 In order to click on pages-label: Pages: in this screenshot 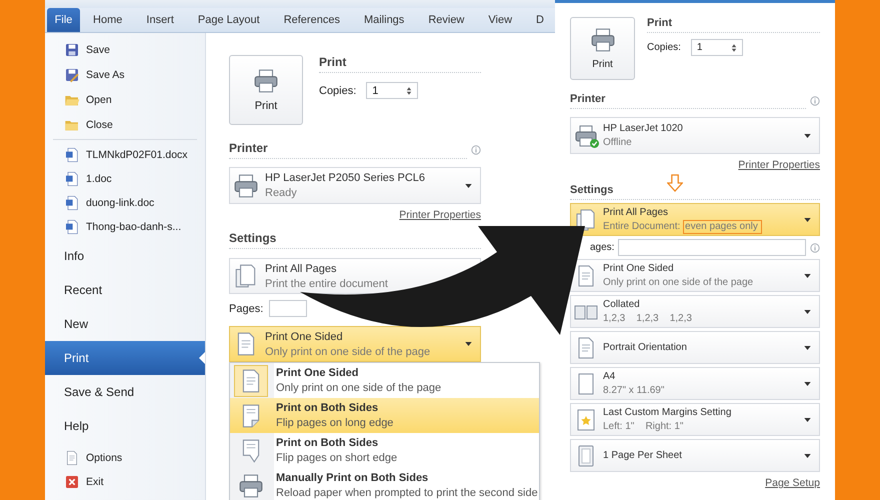, I will do `click(246, 308)`.